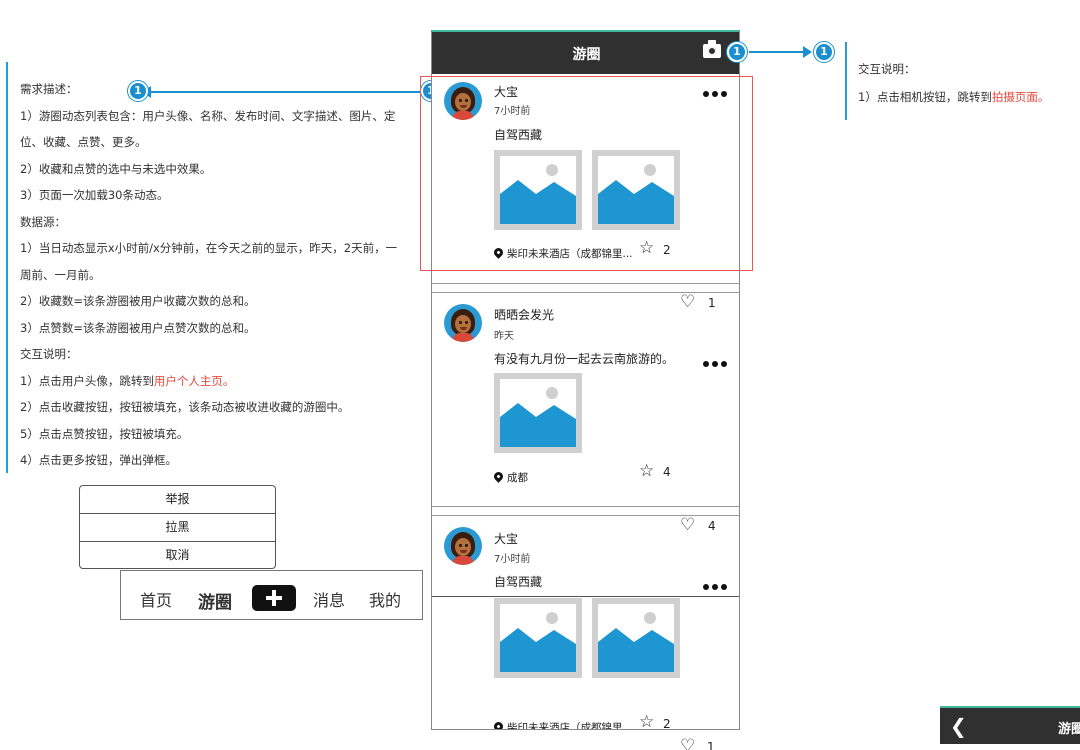 This screenshot has height=750, width=1080. What do you see at coordinates (1021, 97) in the screenshot?
I see `capture-page-link: 拍摄页面。` at bounding box center [1021, 97].